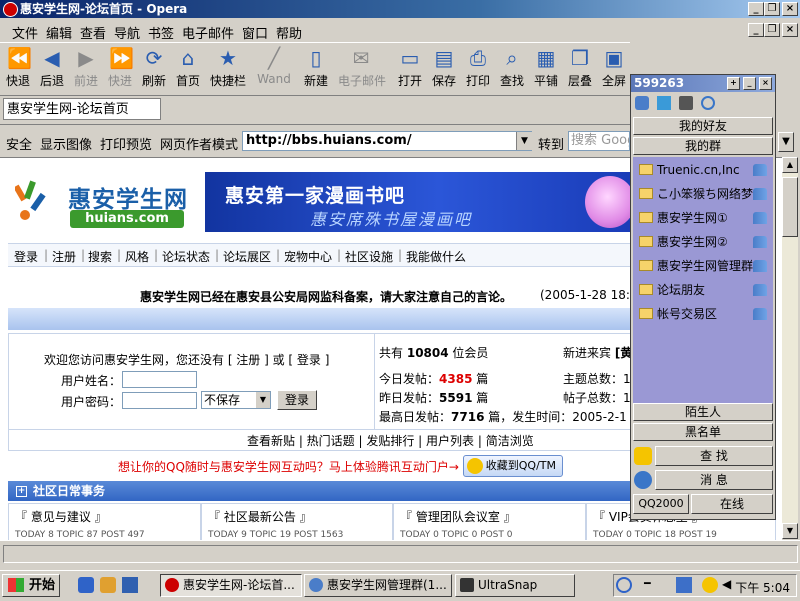  What do you see at coordinates (369, 256) in the screenshot?
I see `nav-facilities: 社区设施` at bounding box center [369, 256].